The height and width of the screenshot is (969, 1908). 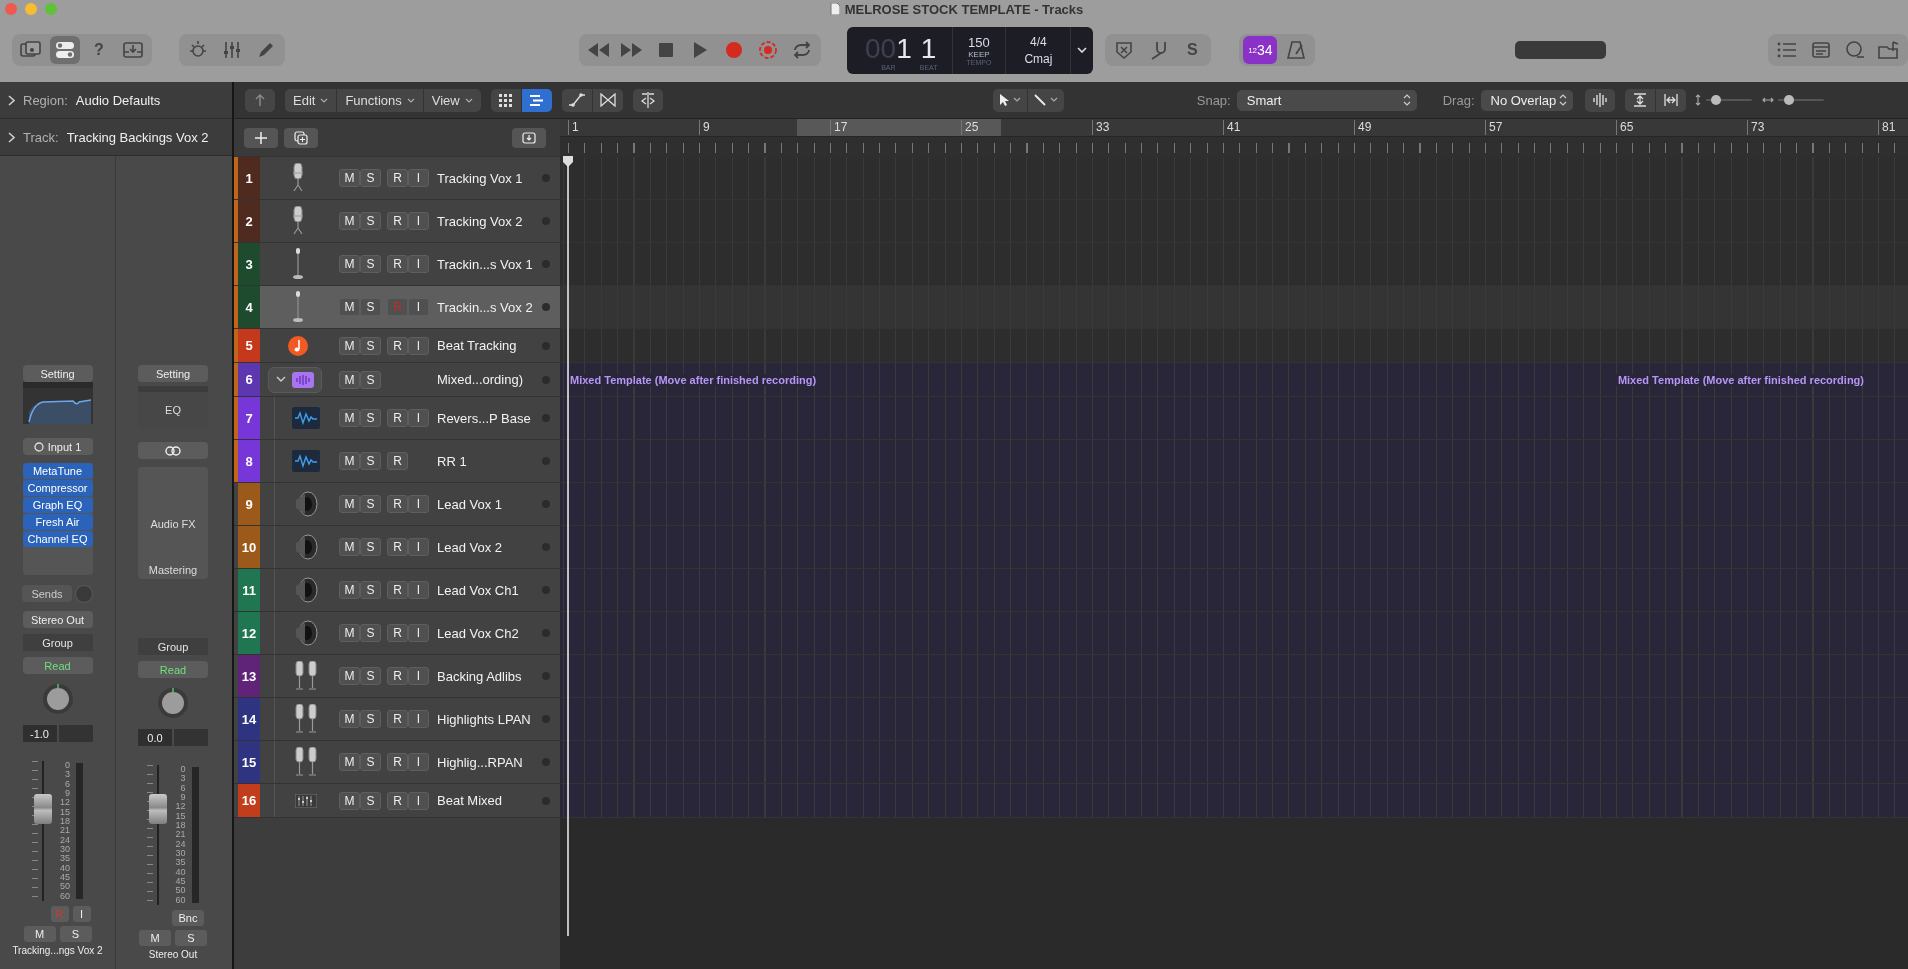 I want to click on track-header: 7 M S R I Revers...P Base, so click(x=397, y=418).